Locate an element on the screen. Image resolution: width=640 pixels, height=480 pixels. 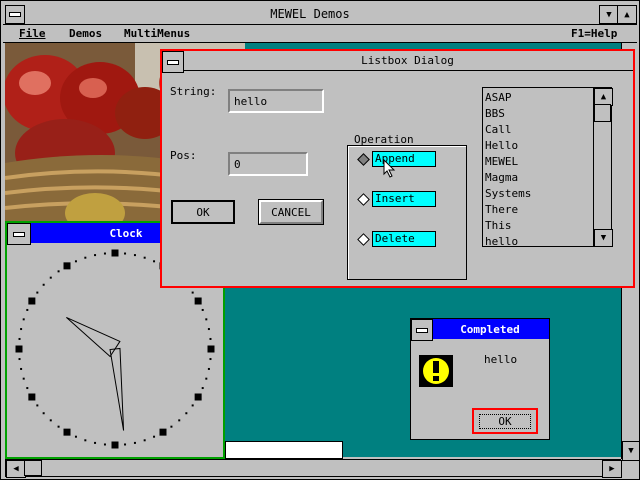
completed-title: Completed is located at coordinates (490, 329).